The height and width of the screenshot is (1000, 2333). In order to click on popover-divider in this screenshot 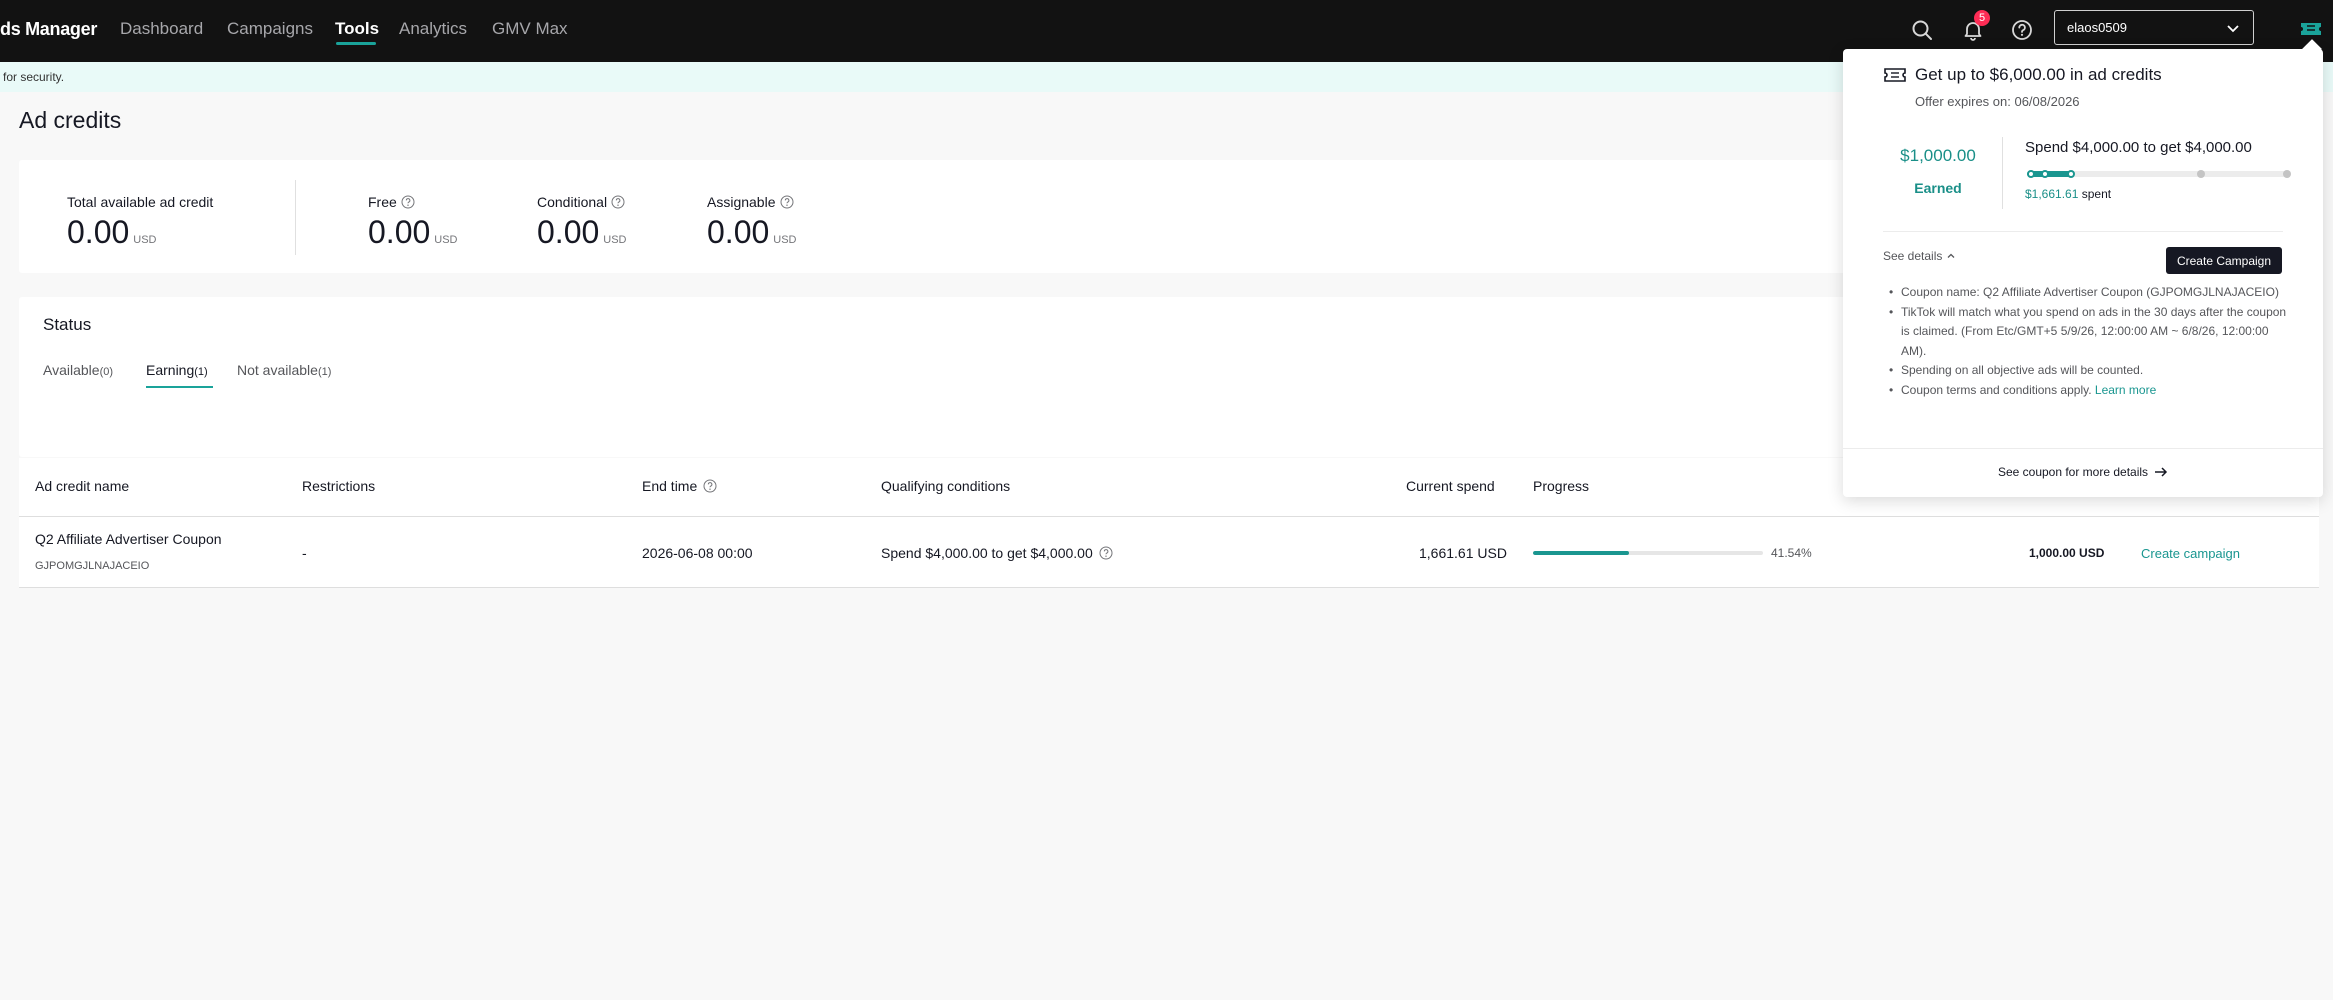, I will do `click(2002, 173)`.